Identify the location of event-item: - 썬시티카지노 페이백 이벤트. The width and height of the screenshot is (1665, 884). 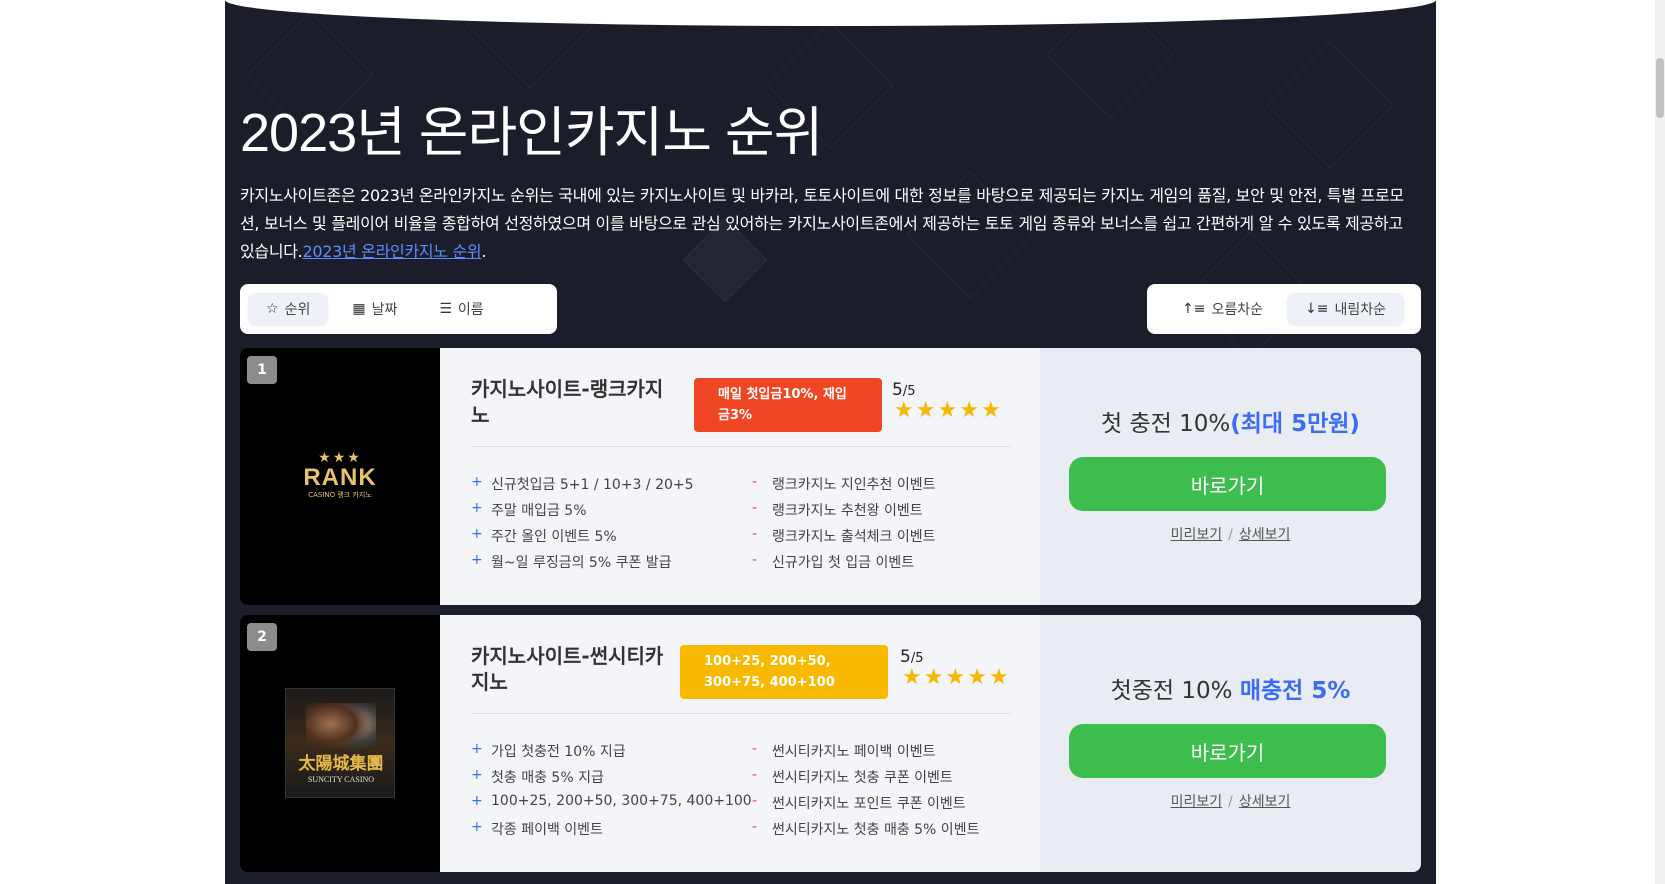
(843, 751).